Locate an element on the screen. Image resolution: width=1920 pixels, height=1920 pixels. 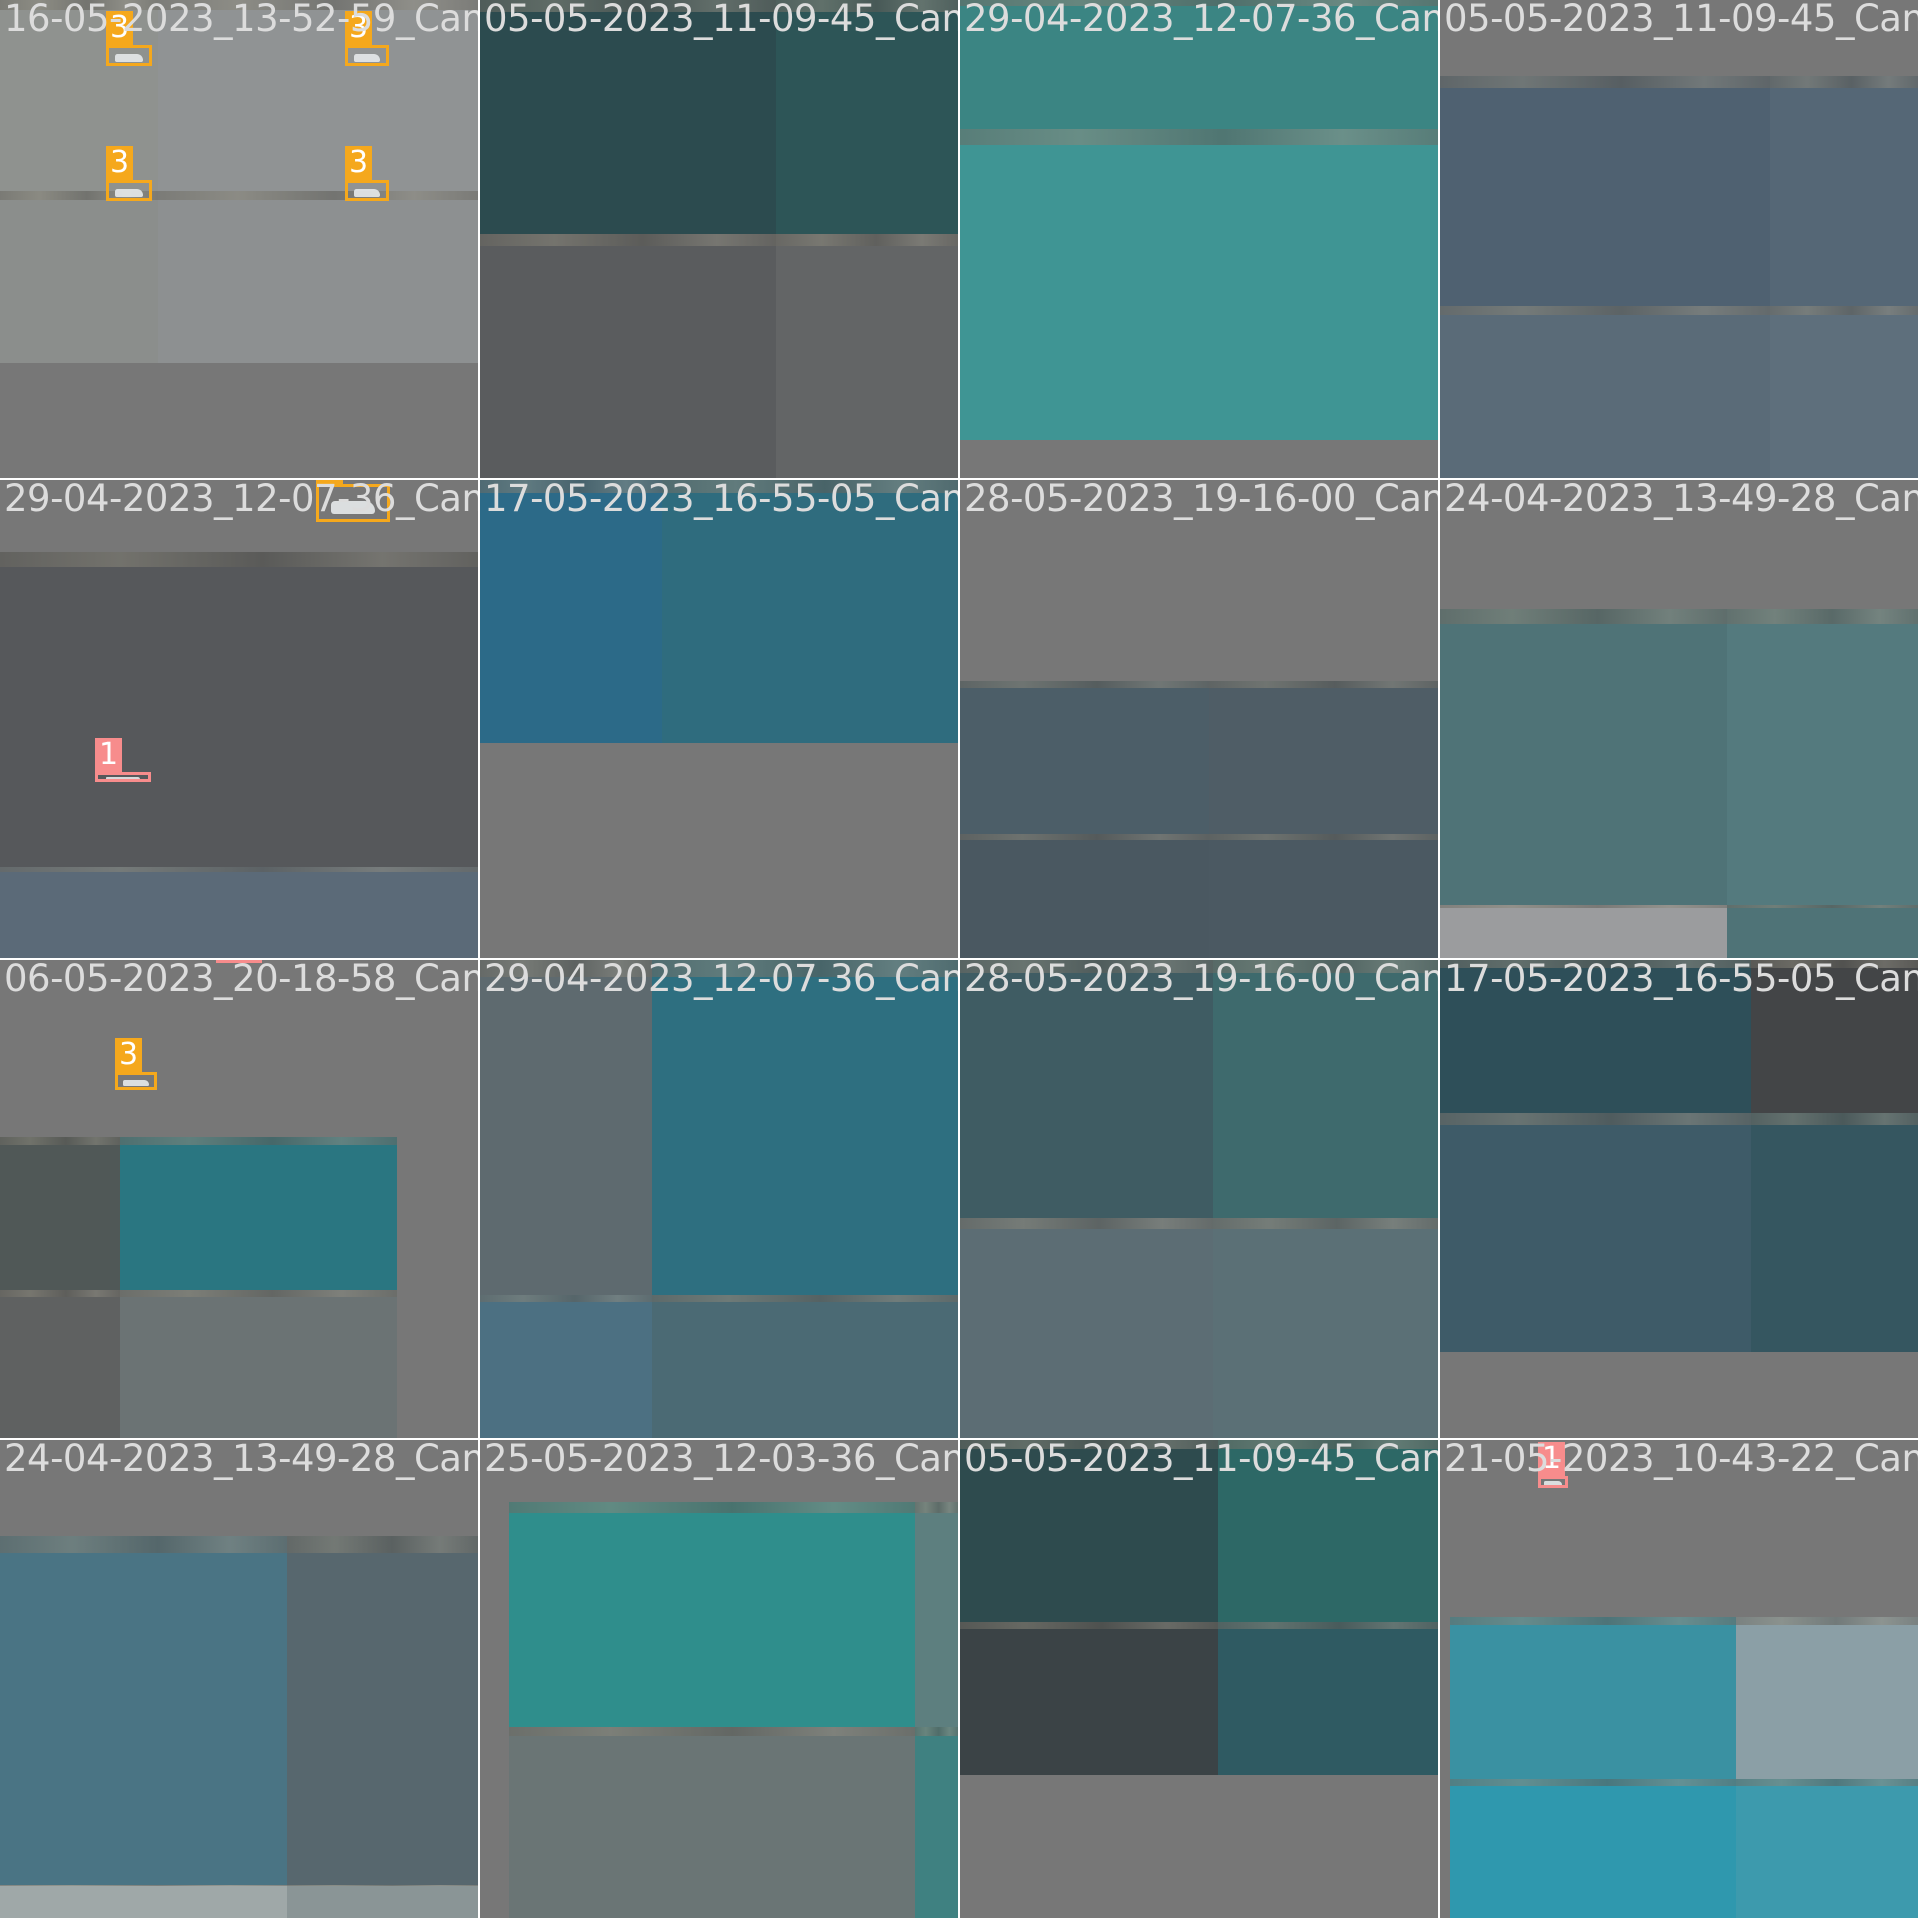
mosaic-tile: 16-05-2023_13-52-59_Cam2_1-05.jpg3333 is located at coordinates (239, 239).